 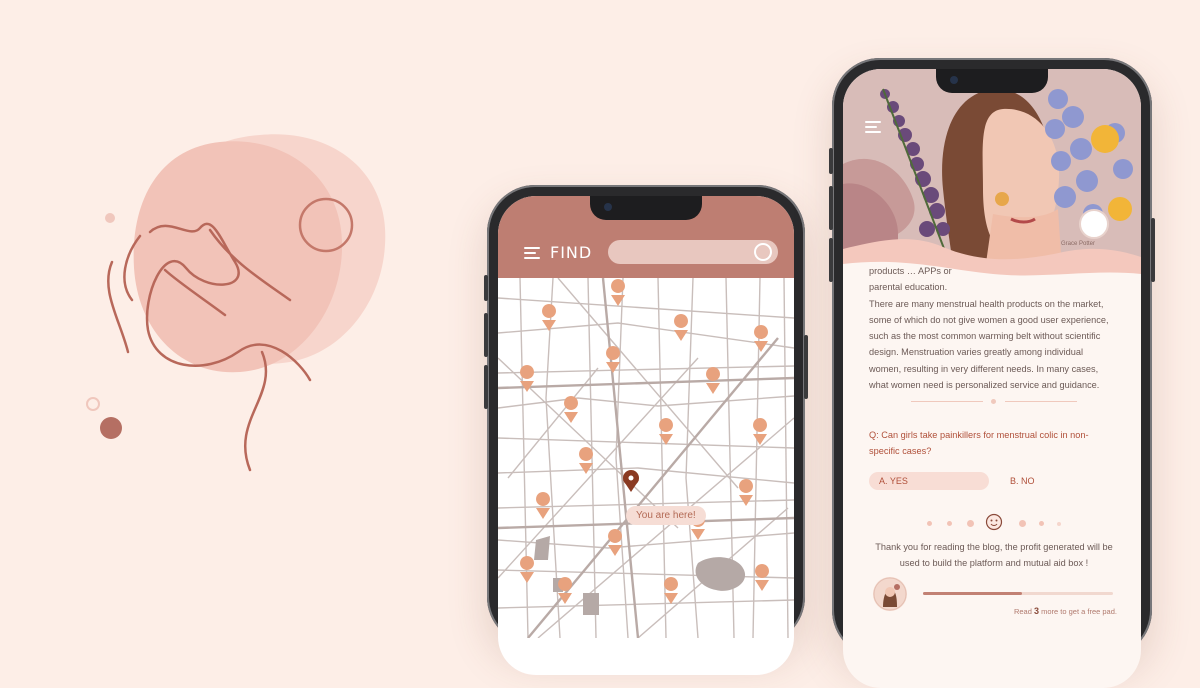 What do you see at coordinates (93, 404) in the screenshot?
I see `decor-dot-hollow` at bounding box center [93, 404].